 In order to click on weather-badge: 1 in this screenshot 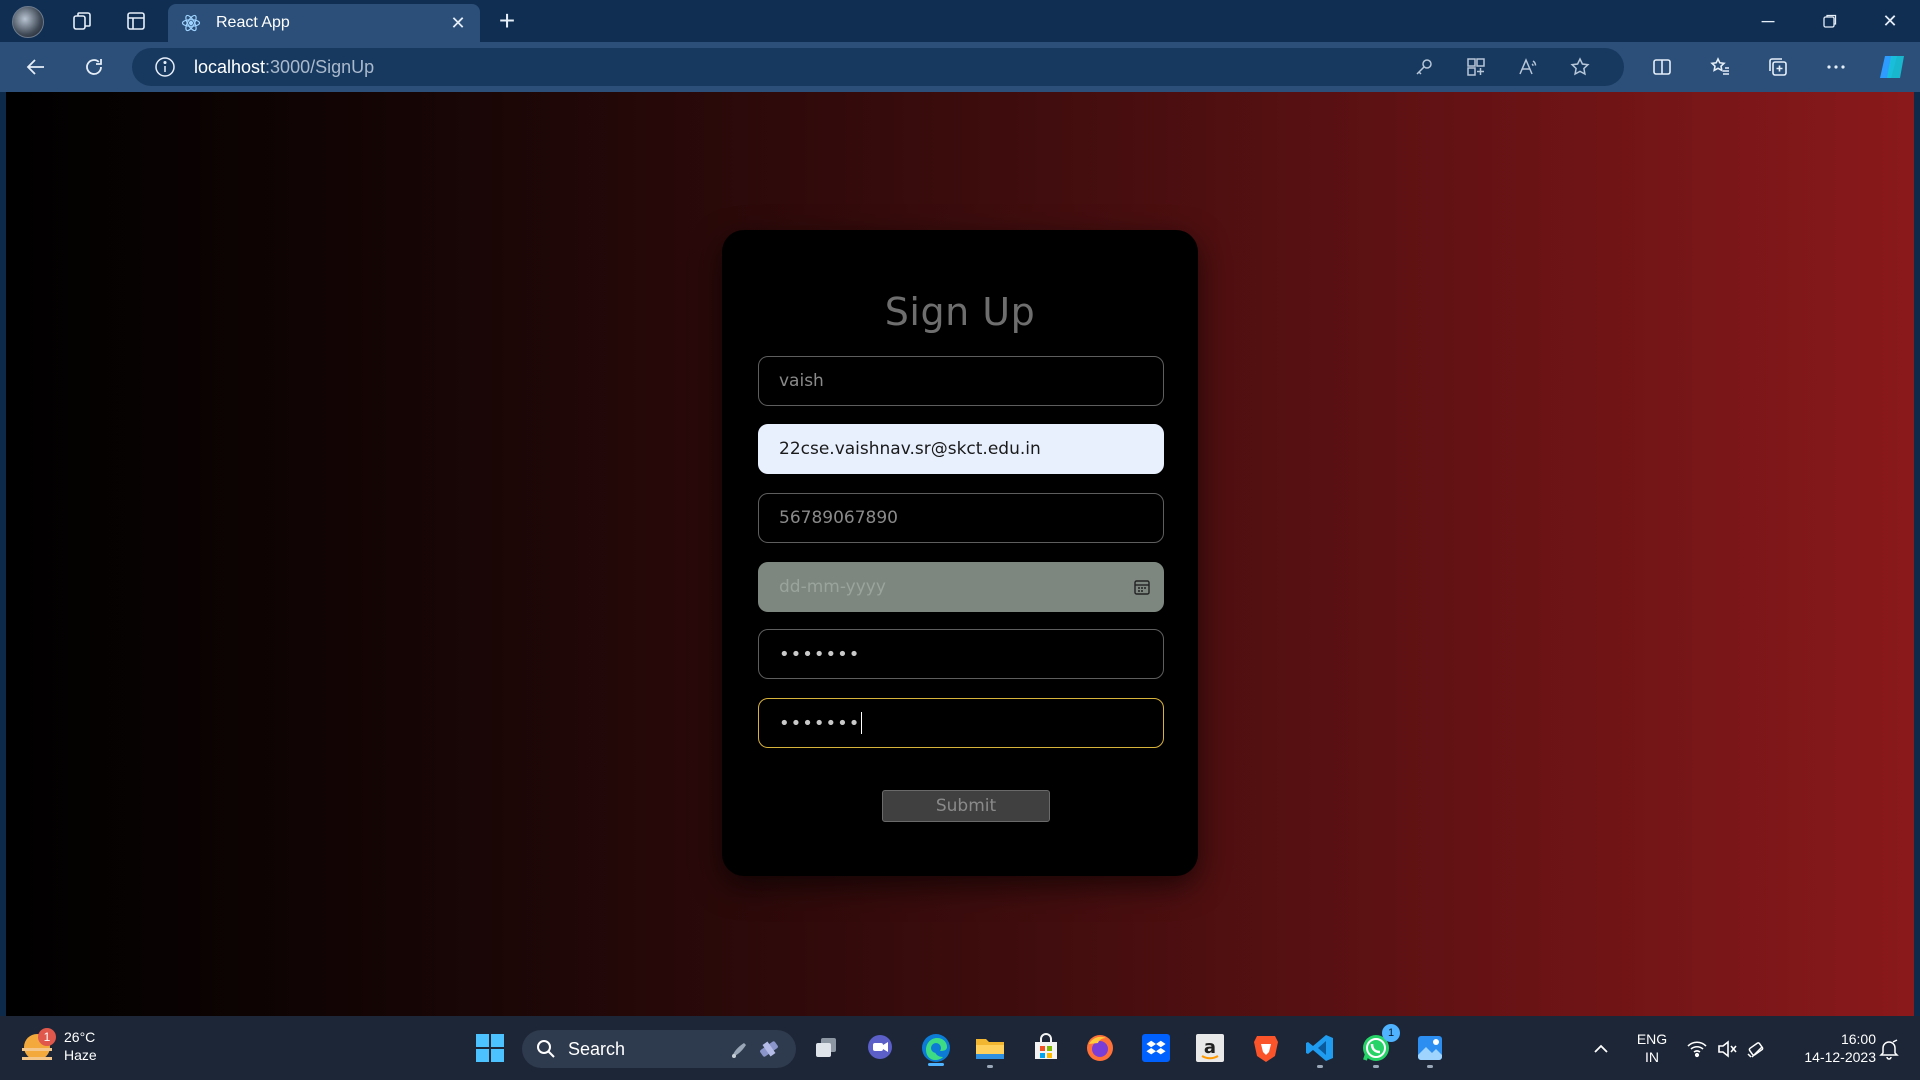, I will do `click(47, 1037)`.